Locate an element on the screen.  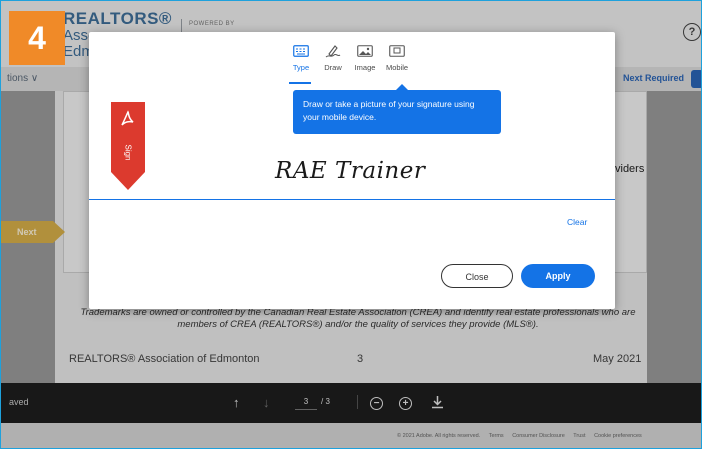
tab-type-label: Type is located at coordinates (301, 67).